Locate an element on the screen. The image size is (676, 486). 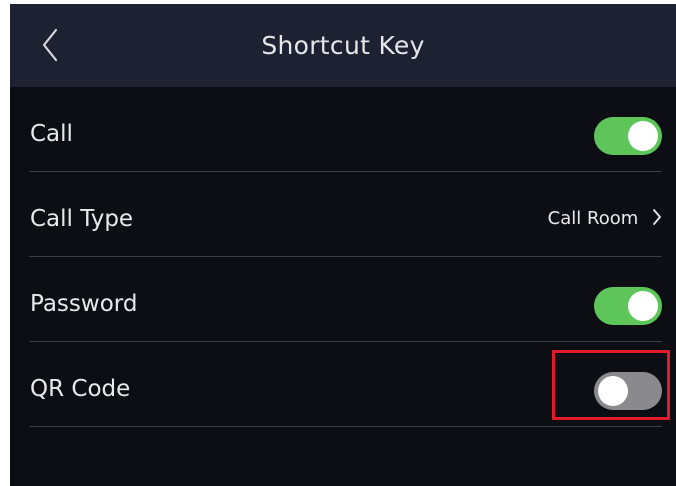
page-title: Shortcut Key is located at coordinates (343, 45).